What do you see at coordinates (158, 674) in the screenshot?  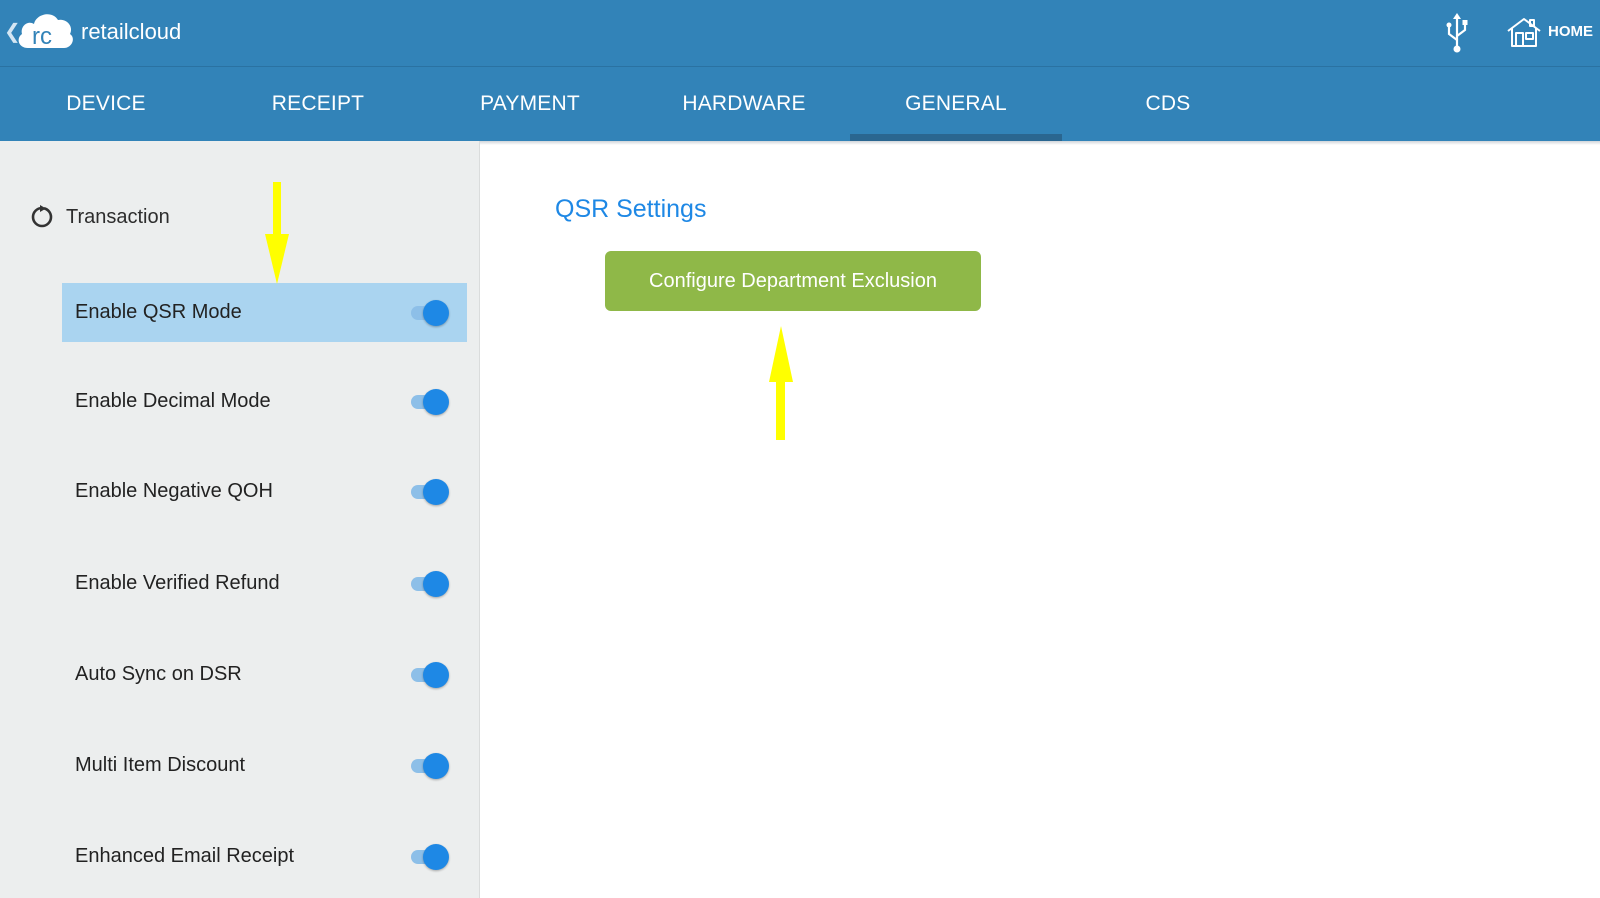 I see `setting-label: Auto Sync on DSR` at bounding box center [158, 674].